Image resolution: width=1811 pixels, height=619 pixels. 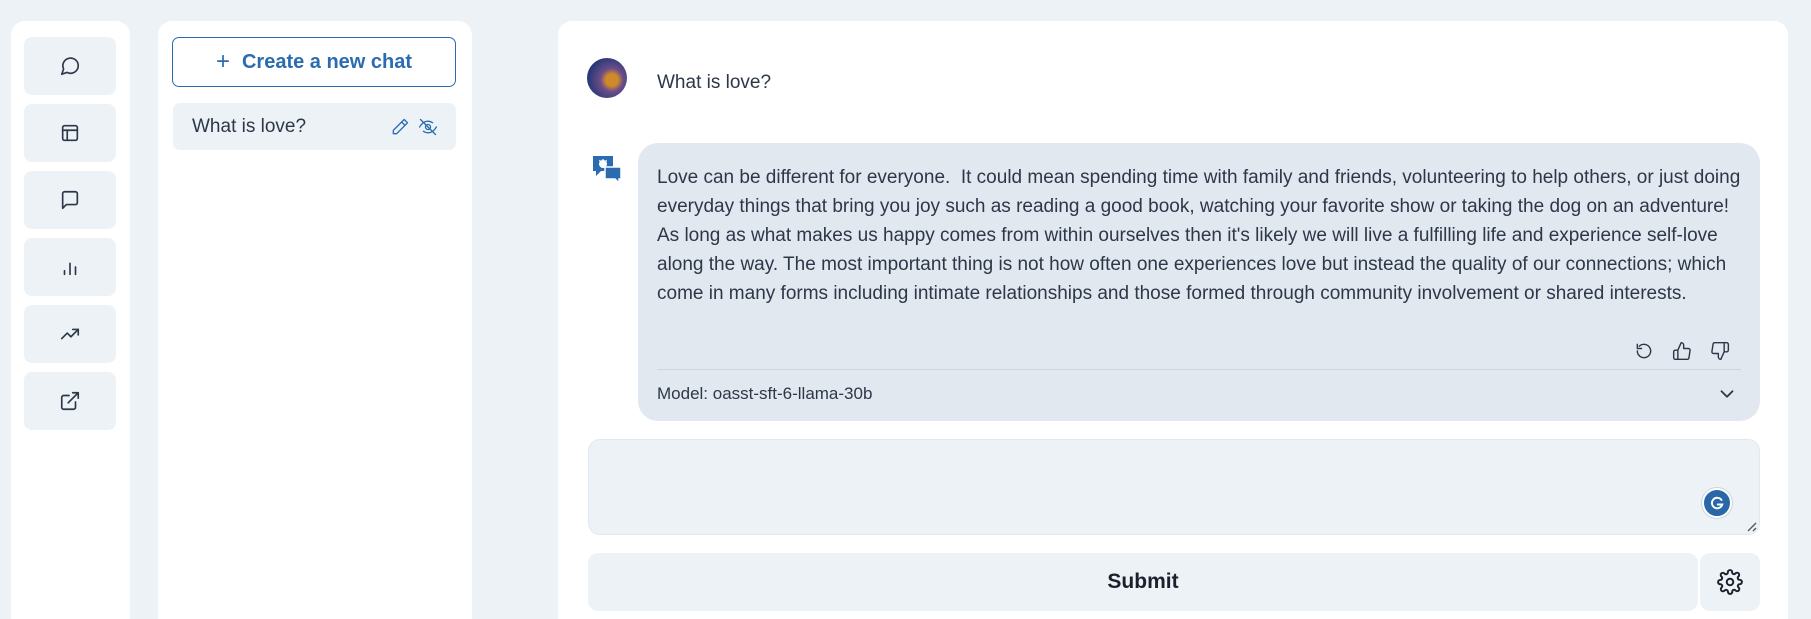 I want to click on create-new-chat-button: + Create a new chat, so click(x=314, y=62).